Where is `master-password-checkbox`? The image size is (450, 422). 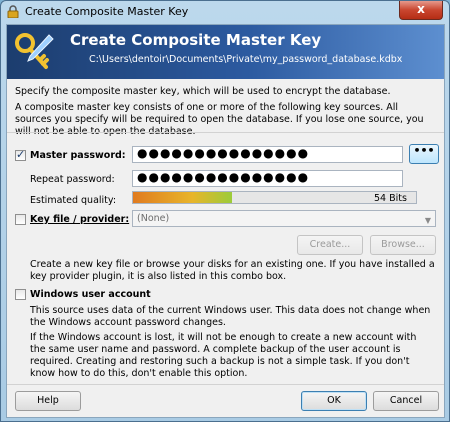
master-password-checkbox is located at coordinates (20, 154).